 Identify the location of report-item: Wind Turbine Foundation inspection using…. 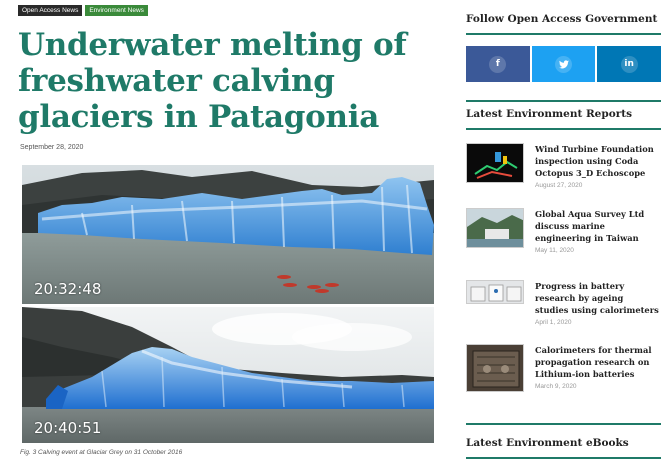
(563, 166).